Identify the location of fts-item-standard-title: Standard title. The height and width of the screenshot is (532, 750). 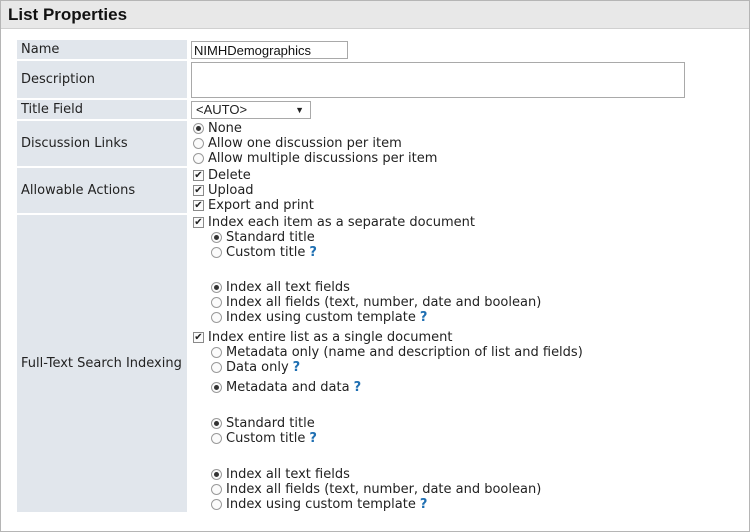
(438, 237).